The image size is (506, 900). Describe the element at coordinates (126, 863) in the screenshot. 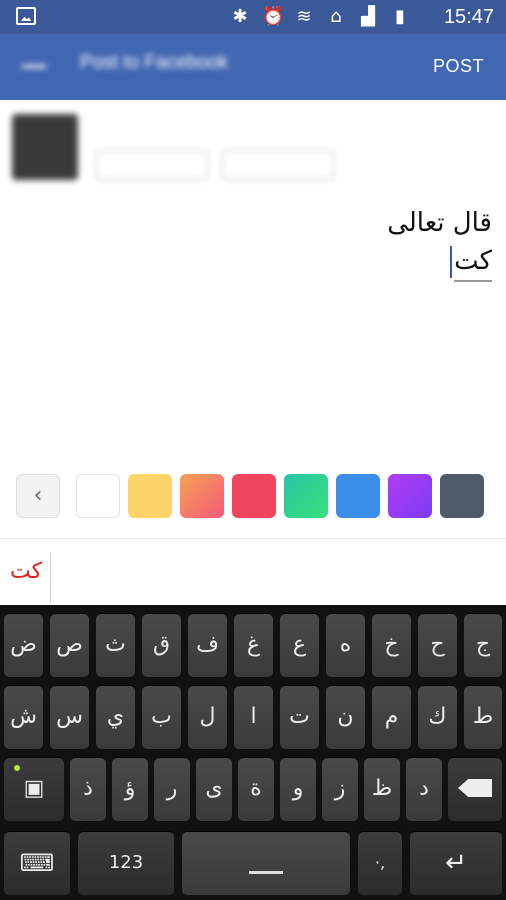

I see `numbers-key: 123` at that location.